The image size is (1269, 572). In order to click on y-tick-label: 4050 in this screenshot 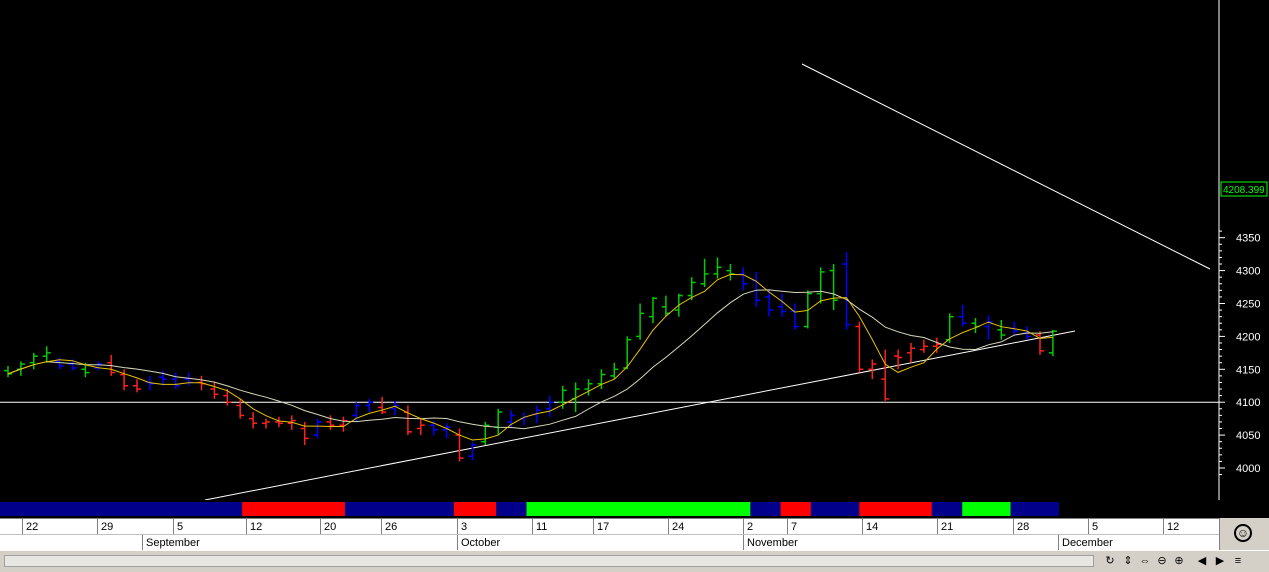, I will do `click(1248, 436)`.